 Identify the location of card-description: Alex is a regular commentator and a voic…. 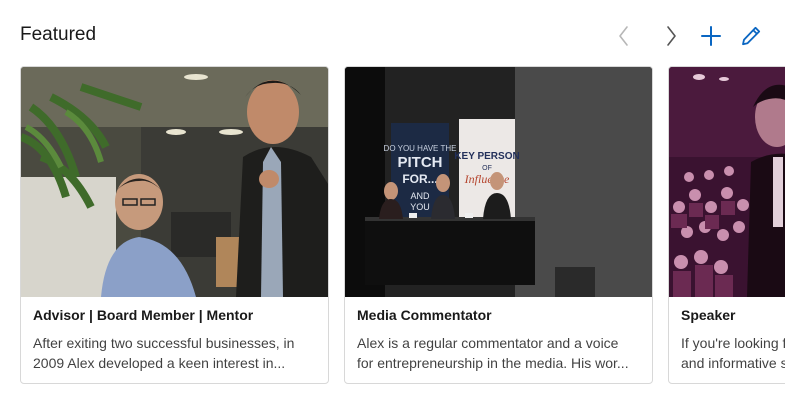
(499, 353).